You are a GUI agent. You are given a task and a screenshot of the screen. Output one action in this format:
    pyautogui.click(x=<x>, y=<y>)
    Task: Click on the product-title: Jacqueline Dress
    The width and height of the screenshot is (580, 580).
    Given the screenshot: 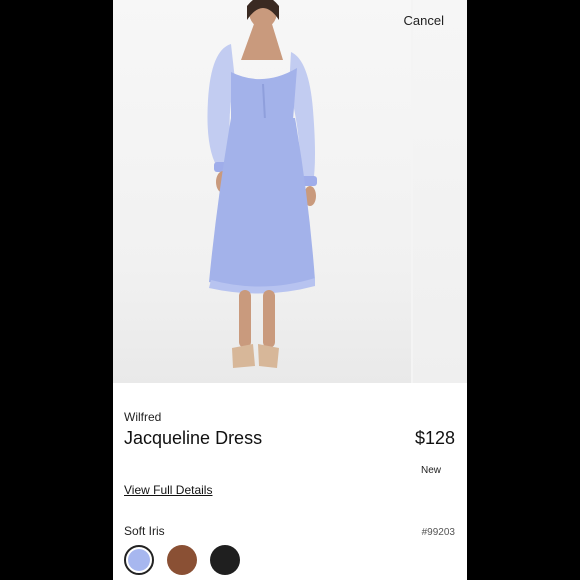 What is the action you would take?
    pyautogui.click(x=193, y=438)
    